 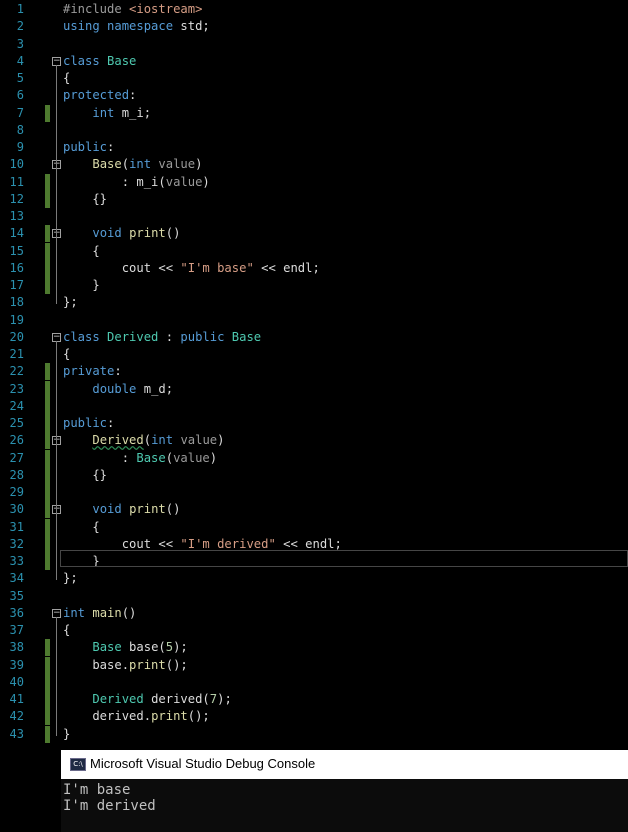 I want to click on code-line: 31 {, so click(x=314, y=527).